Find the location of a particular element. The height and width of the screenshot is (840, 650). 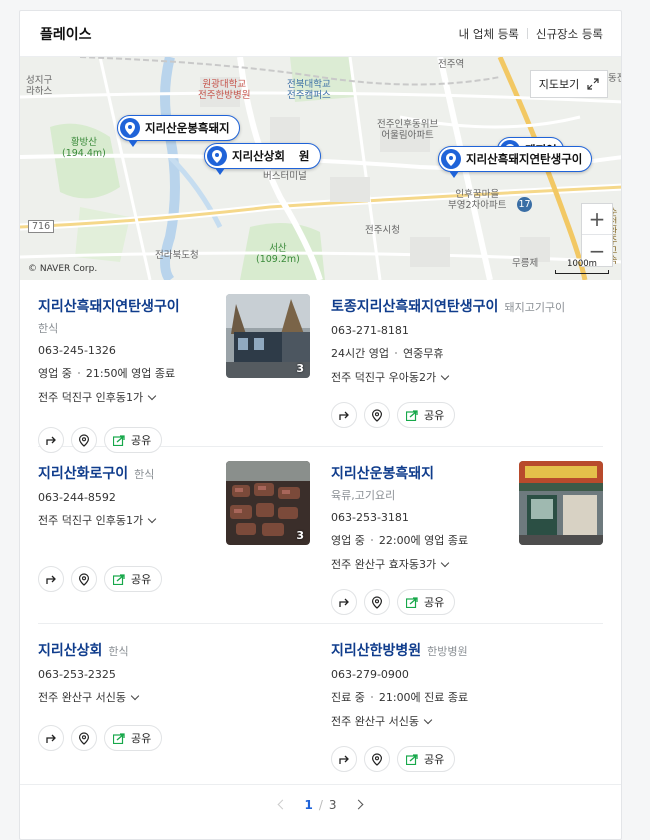

header-links: 내 업체 등록 신규장소 등록 is located at coordinates (531, 34).